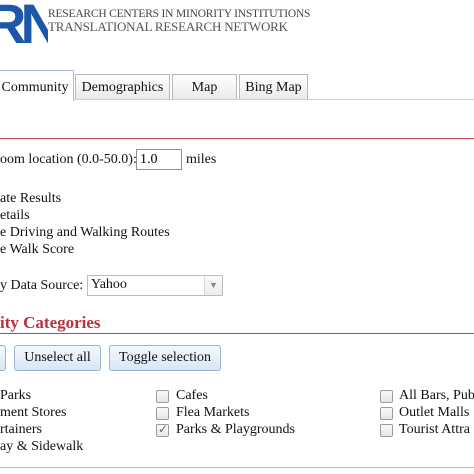 Image resolution: width=474 pixels, height=474 pixels. I want to click on option-aggregate-results: ate Results, so click(30, 198).